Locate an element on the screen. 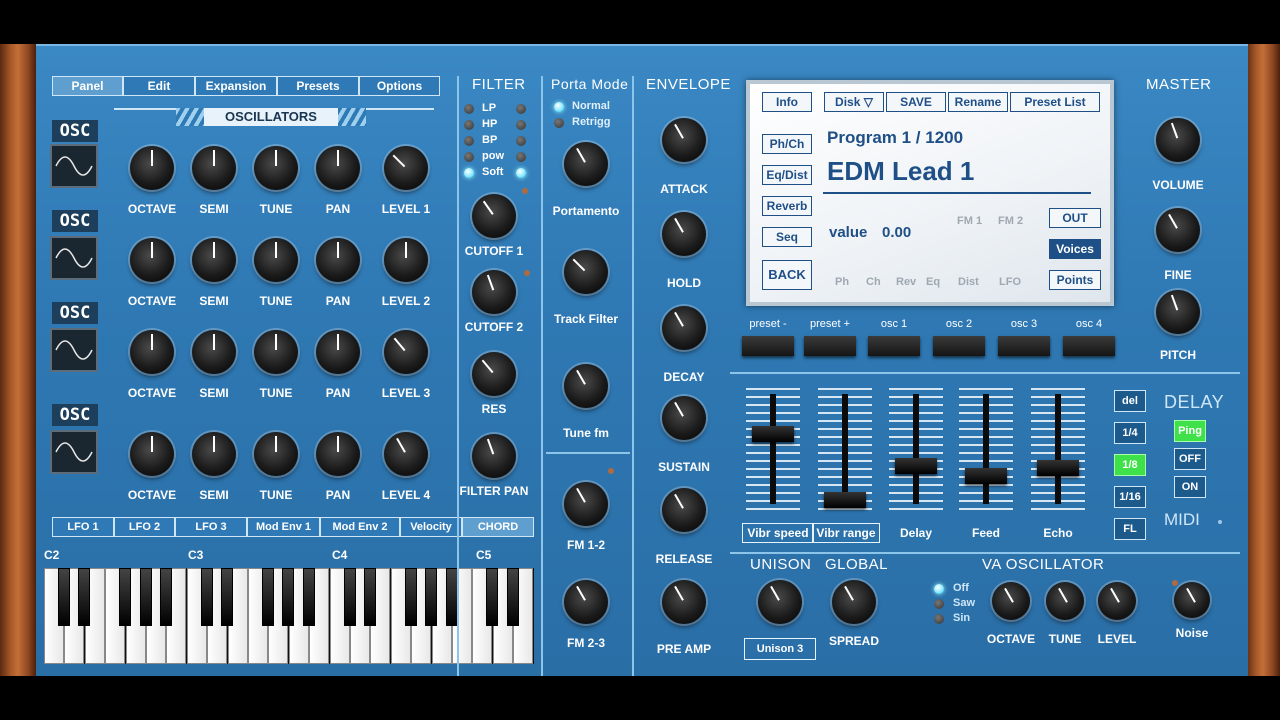  knob-pitch is located at coordinates (1178, 312).